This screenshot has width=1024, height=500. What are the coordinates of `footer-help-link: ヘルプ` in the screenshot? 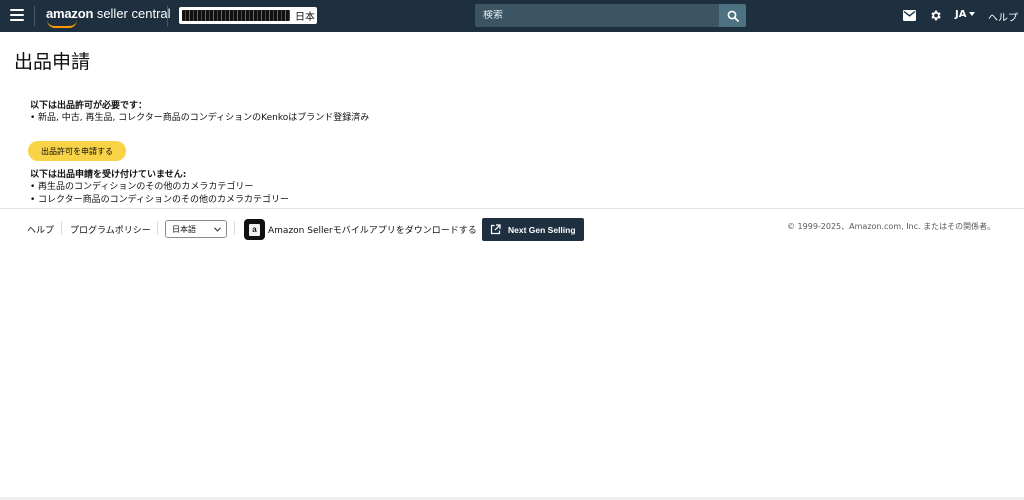 It's located at (40, 229).